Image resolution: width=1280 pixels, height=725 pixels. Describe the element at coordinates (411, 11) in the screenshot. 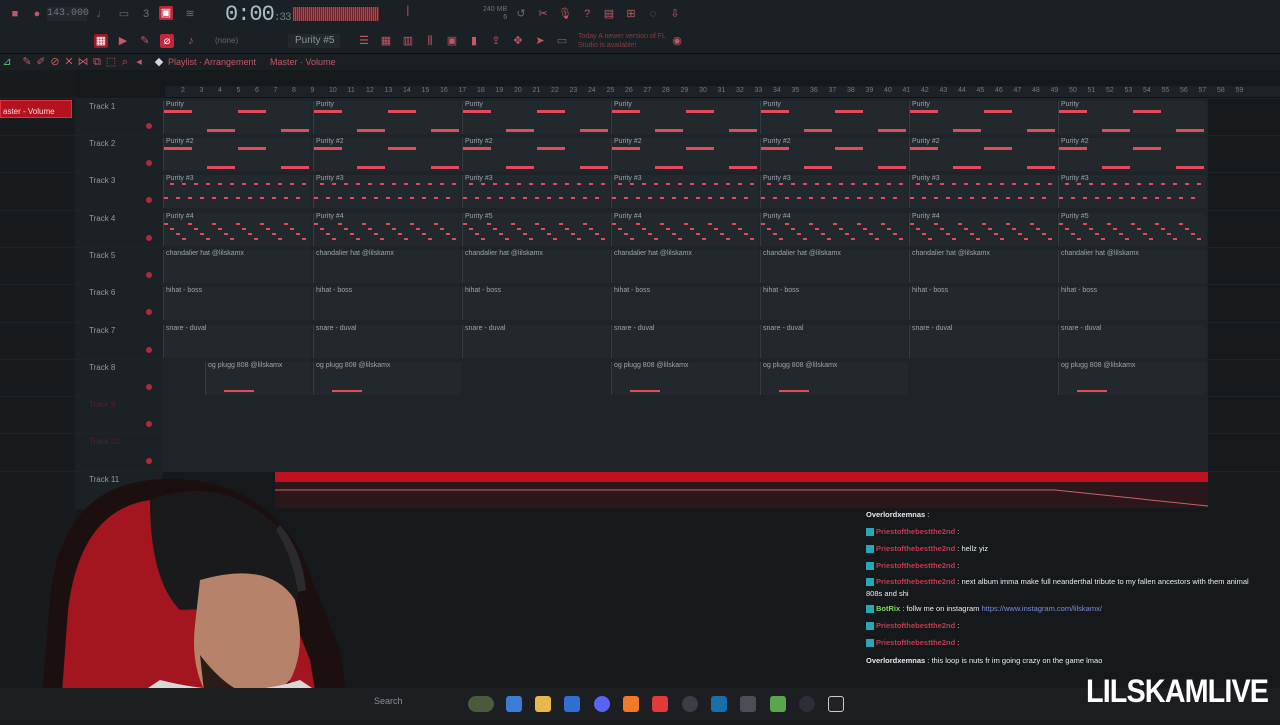

I see `pitch-knob-icon: ▏` at that location.